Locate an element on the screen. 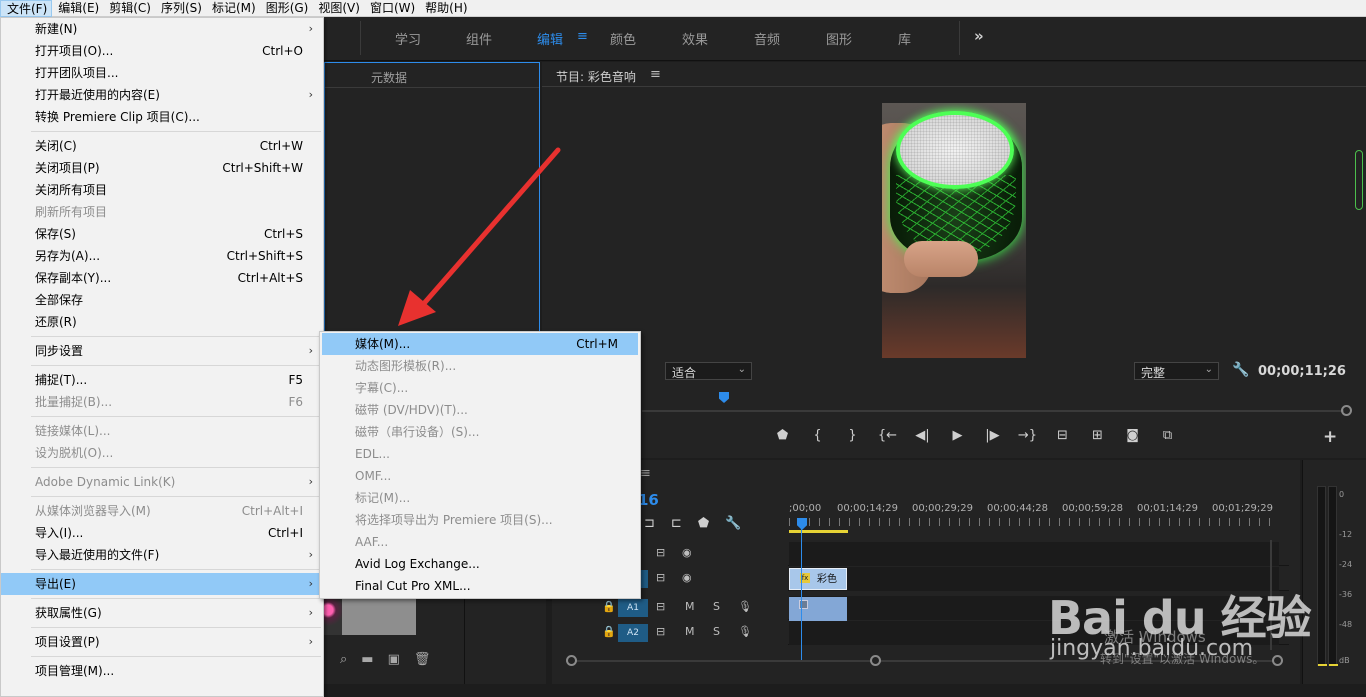 The image size is (1366, 697). button-editor-icon: + is located at coordinates (1330, 437).